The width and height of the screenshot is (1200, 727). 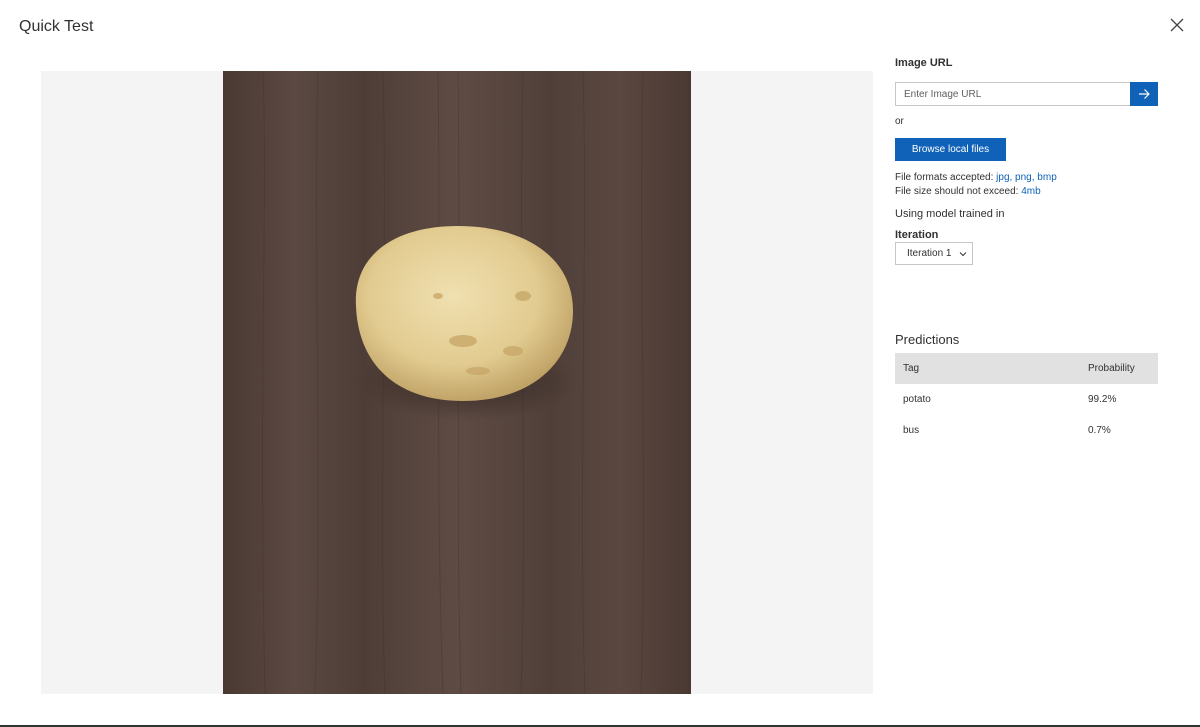 What do you see at coordinates (924, 63) in the screenshot?
I see `image-url-label: Image URL` at bounding box center [924, 63].